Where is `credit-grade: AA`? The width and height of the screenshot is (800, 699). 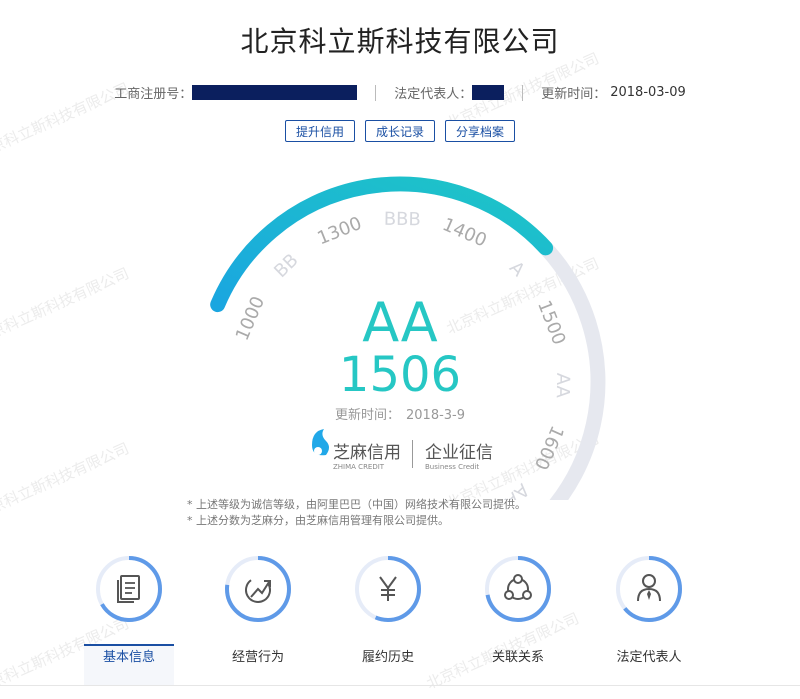
credit-grade: AA is located at coordinates (399, 322).